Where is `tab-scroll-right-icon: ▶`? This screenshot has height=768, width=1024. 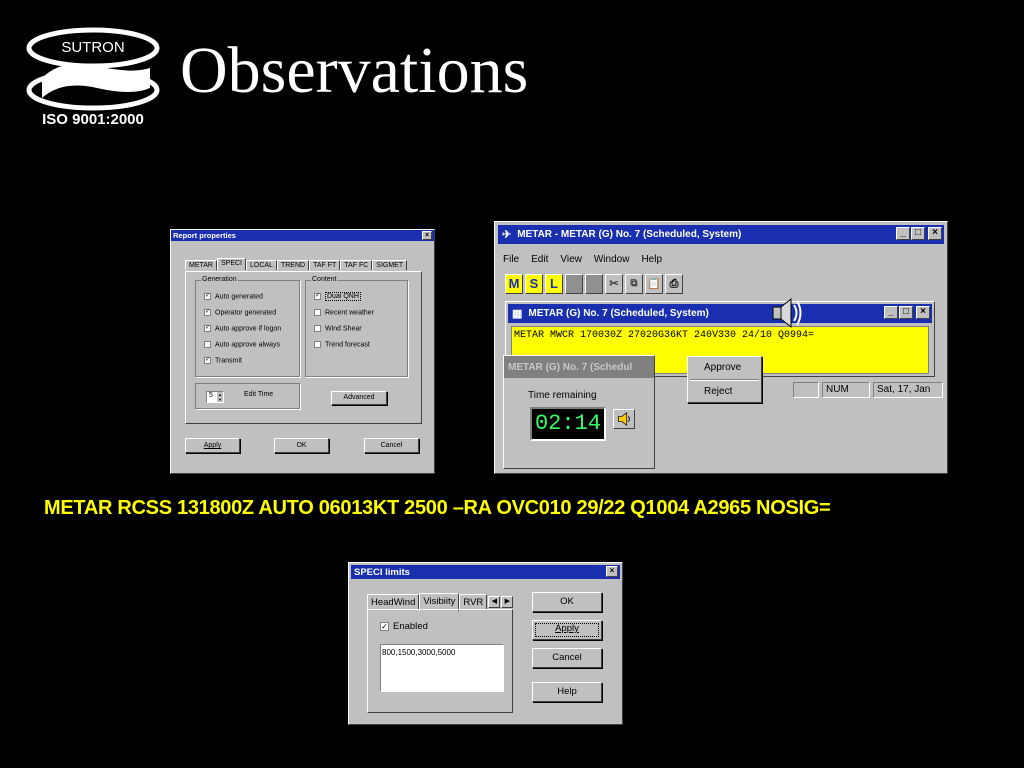 tab-scroll-right-icon: ▶ is located at coordinates (507, 601).